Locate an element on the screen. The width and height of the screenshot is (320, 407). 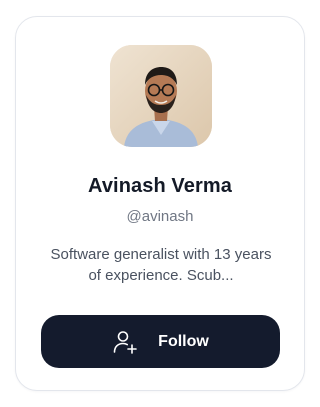
avatar is located at coordinates (161, 96).